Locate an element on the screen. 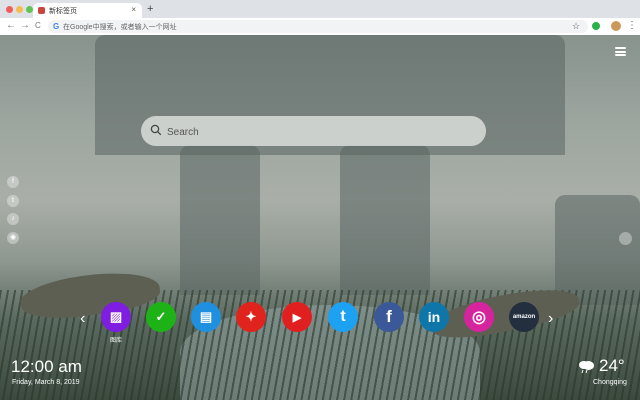 The width and height of the screenshot is (640, 400). forward-button: → is located at coordinates (25, 25).